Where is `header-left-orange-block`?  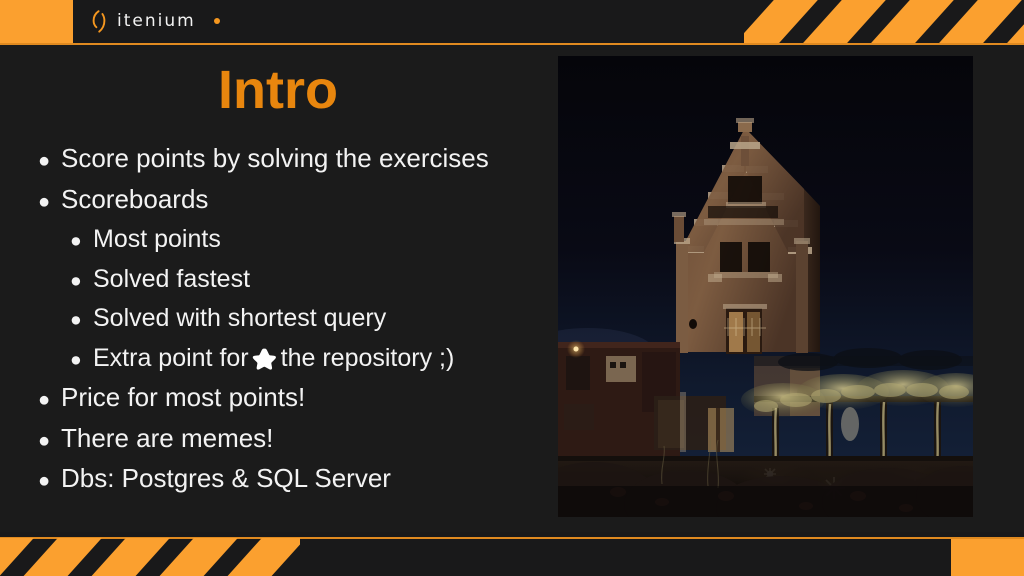
header-left-orange-block is located at coordinates (36, 21).